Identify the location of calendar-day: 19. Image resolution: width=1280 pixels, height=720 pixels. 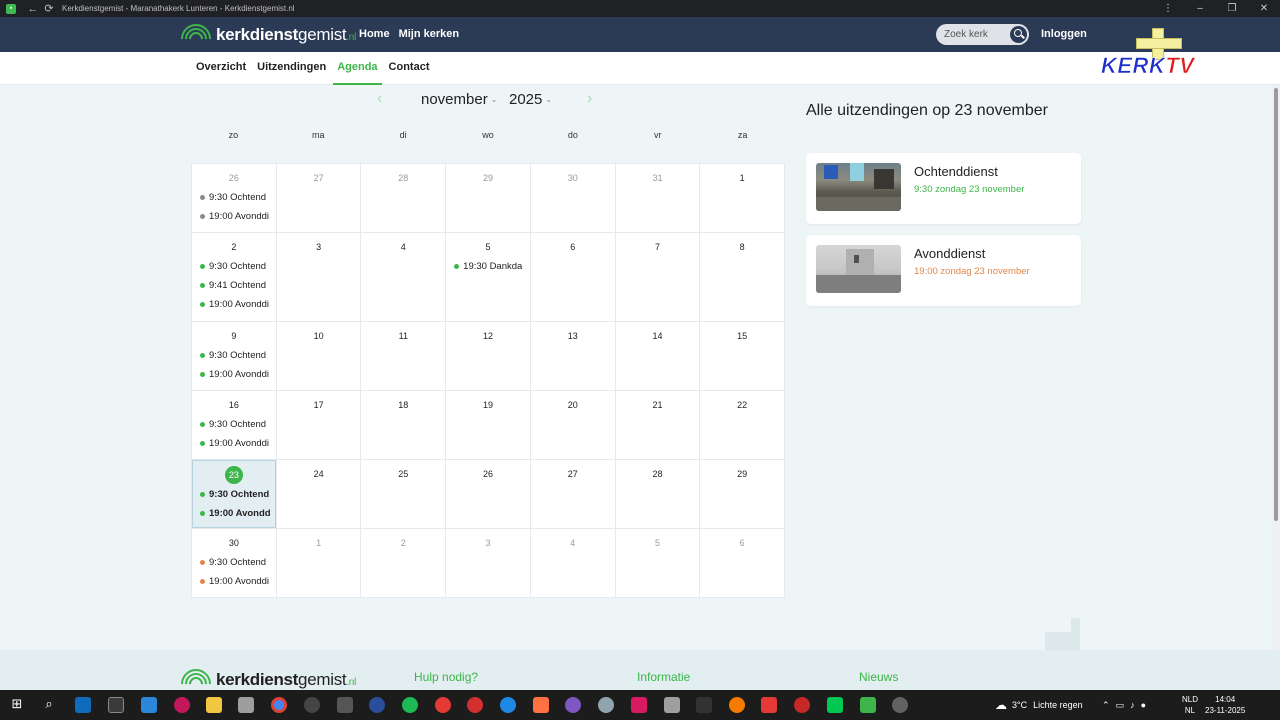
(487, 425).